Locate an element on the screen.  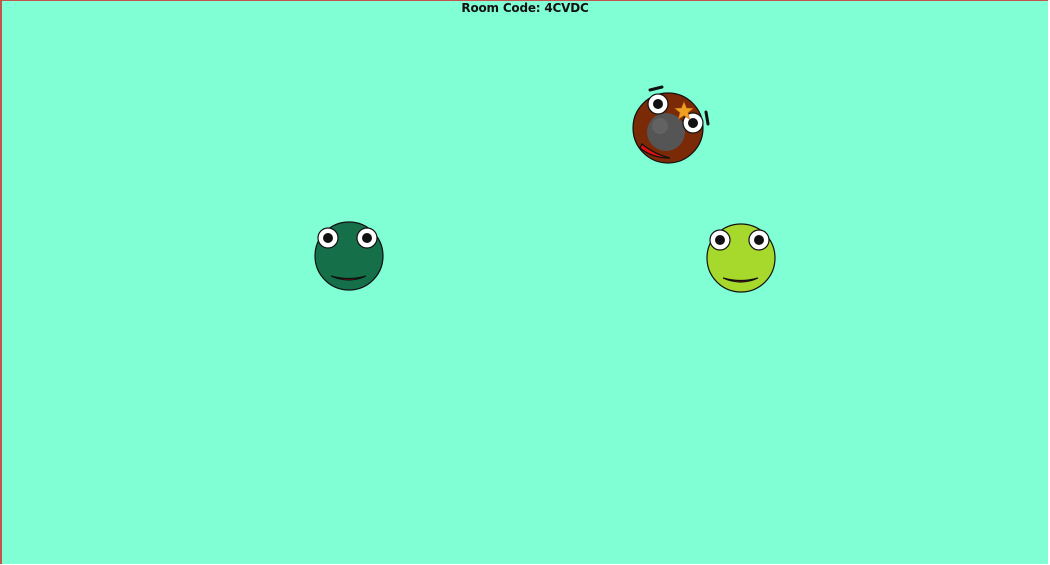
stunned-face-icon is located at coordinates (671, 124).